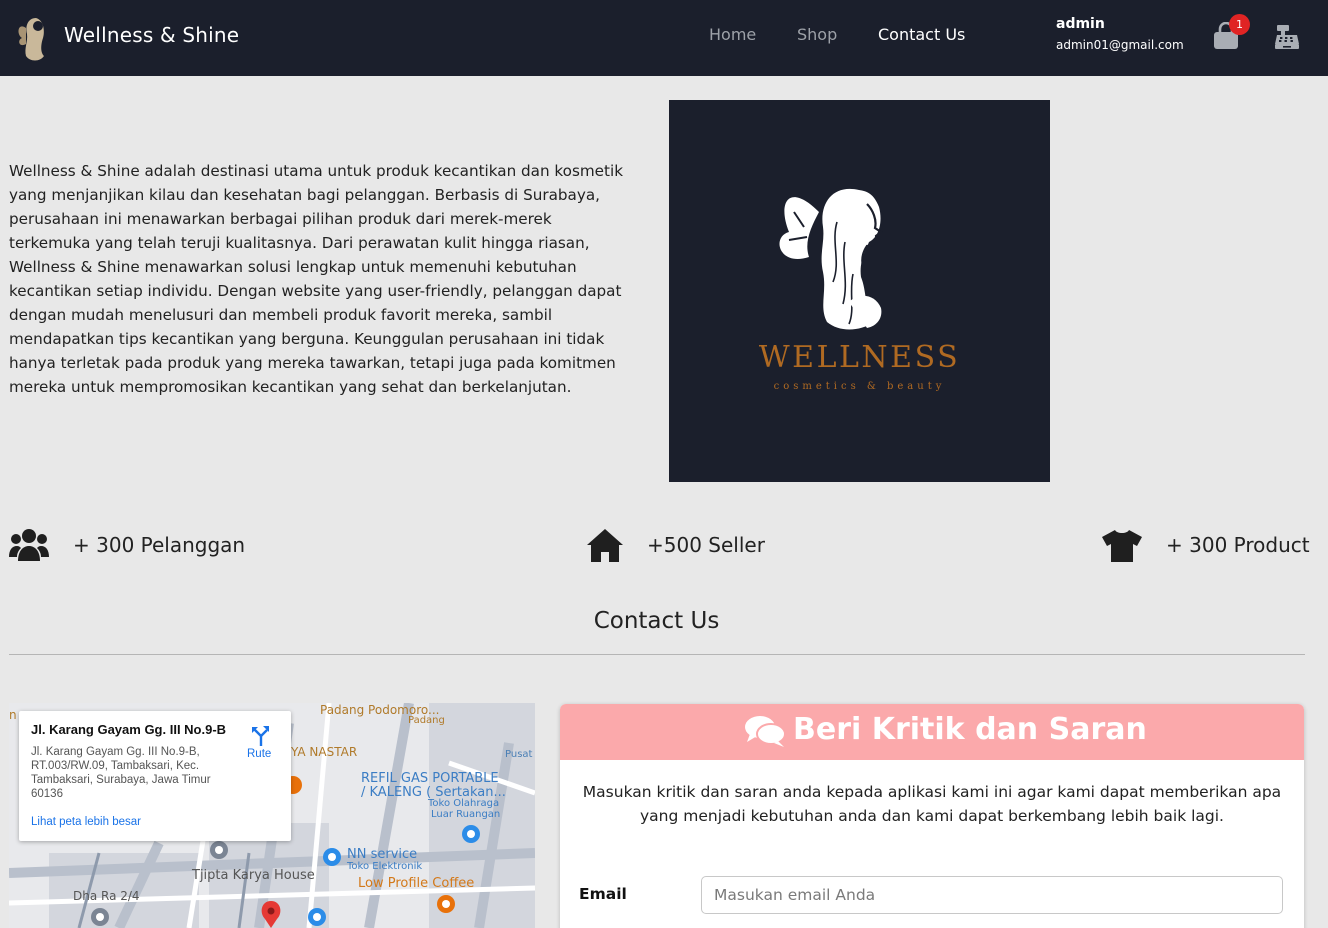 This screenshot has width=1328, height=928. Describe the element at coordinates (430, 778) in the screenshot. I see `map-label: REFIL GAS PORTABLE` at that location.